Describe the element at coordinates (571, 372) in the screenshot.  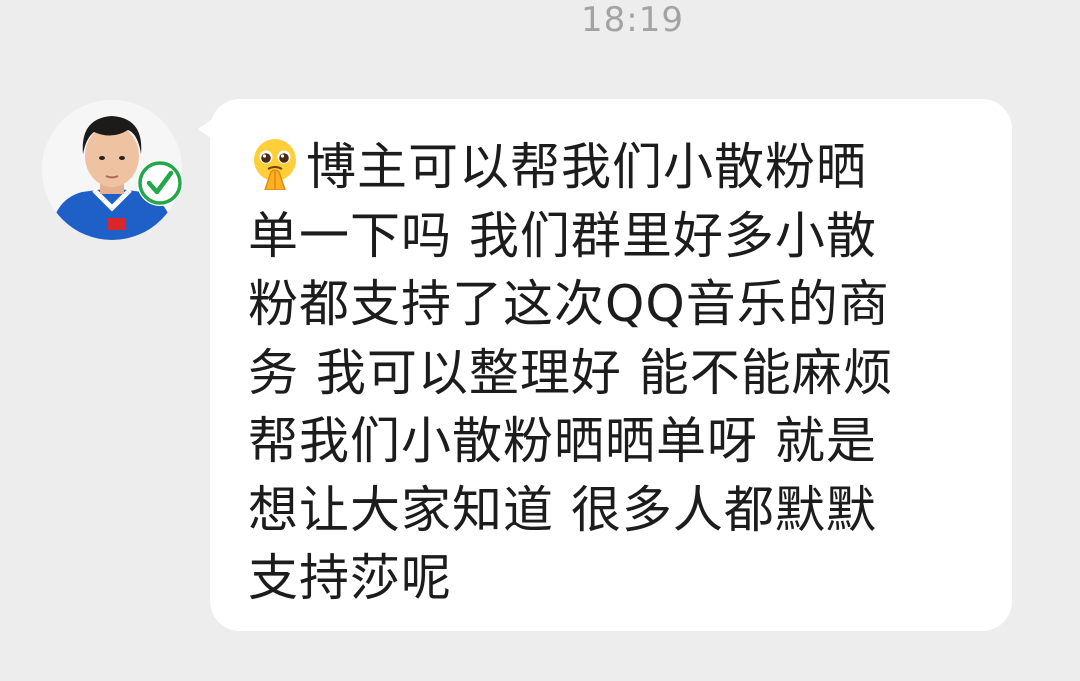
I see `message-line: 务 我可以整理好 能不能麻烦` at that location.